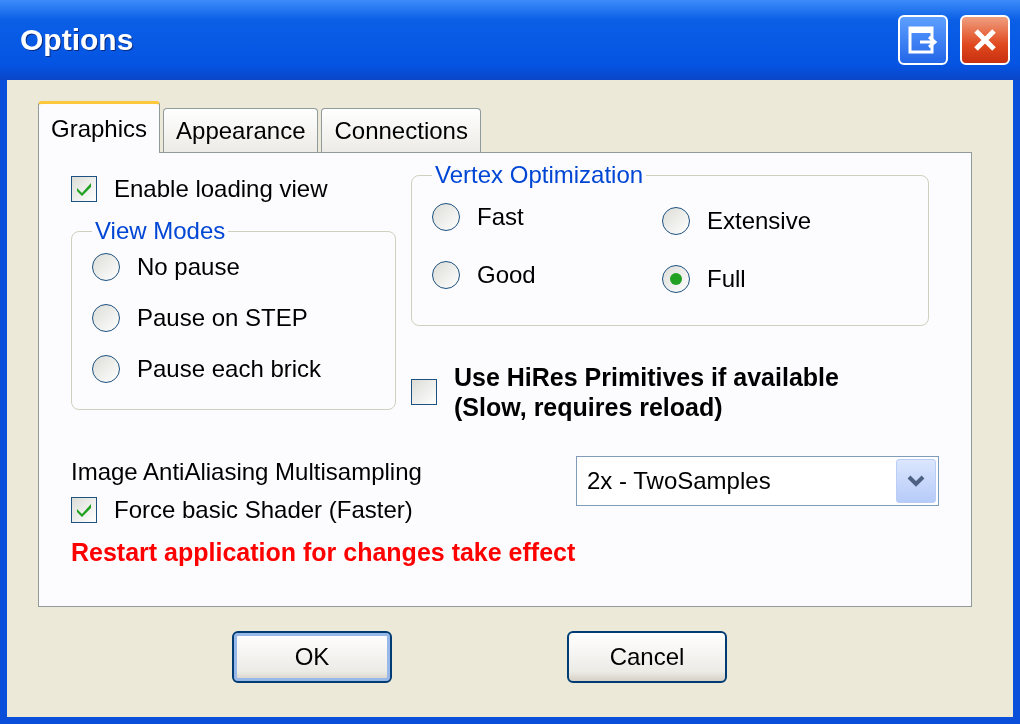  What do you see at coordinates (635, 392) in the screenshot?
I see `hires-checkbox: Use HiRes Primitives if available (Slow, requires reload)` at bounding box center [635, 392].